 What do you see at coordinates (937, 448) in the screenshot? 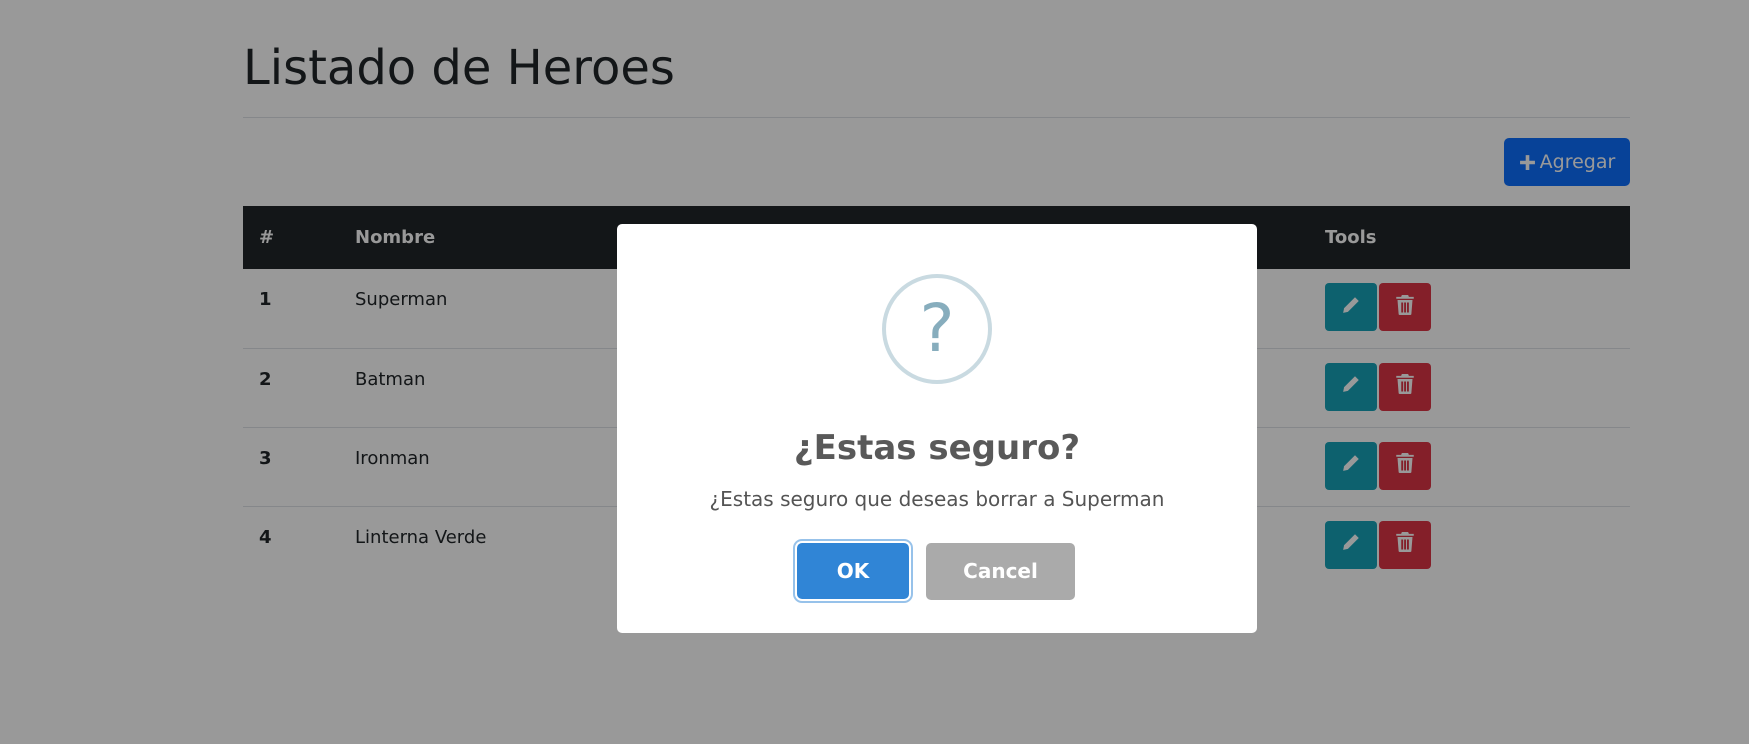
I see `dialog-title: ¿Estas seguro?` at bounding box center [937, 448].